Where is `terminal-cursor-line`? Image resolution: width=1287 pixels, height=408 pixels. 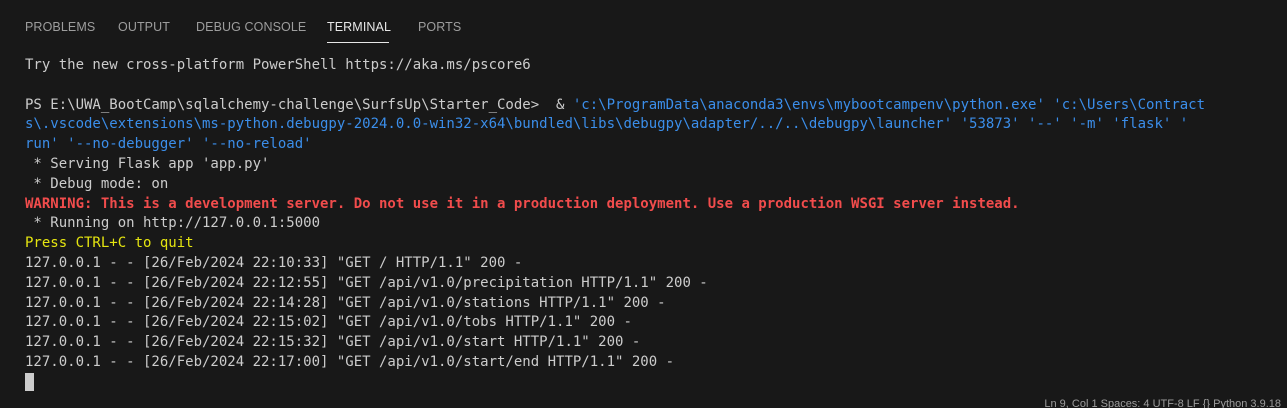 terminal-cursor-line is located at coordinates (656, 382).